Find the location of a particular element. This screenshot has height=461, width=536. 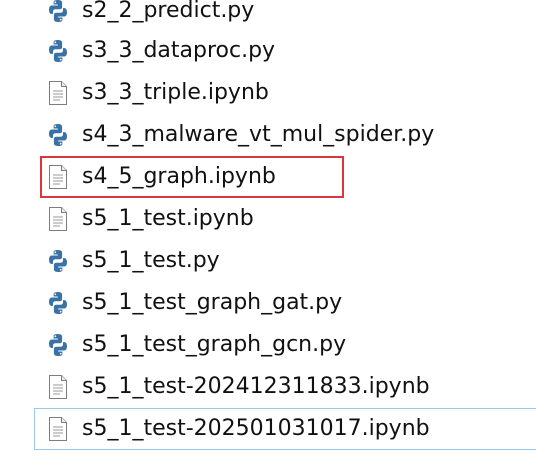

file-name-label: s3_3_triple.ipynb is located at coordinates (175, 92).